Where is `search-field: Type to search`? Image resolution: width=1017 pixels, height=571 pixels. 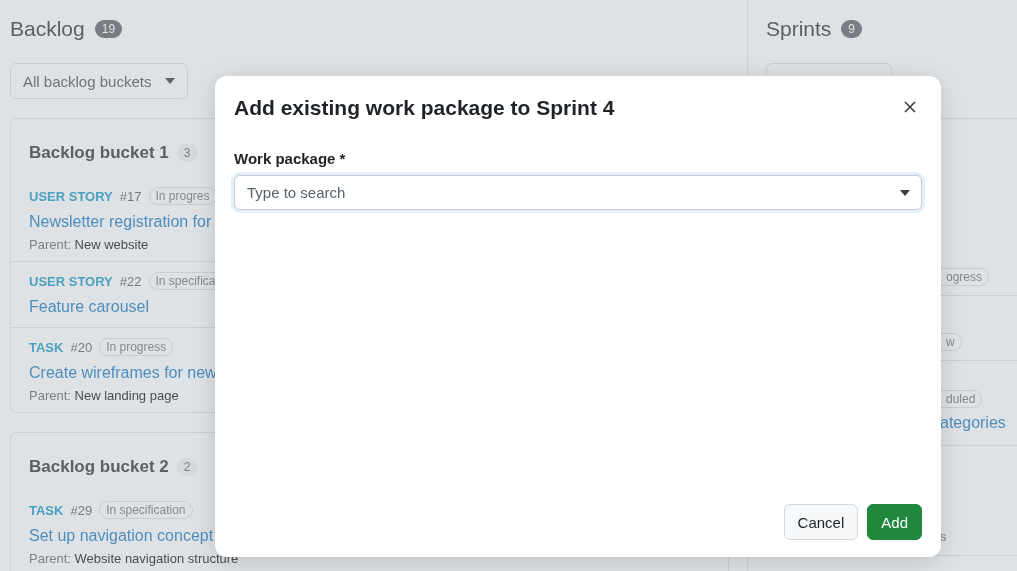 search-field: Type to search is located at coordinates (578, 192).